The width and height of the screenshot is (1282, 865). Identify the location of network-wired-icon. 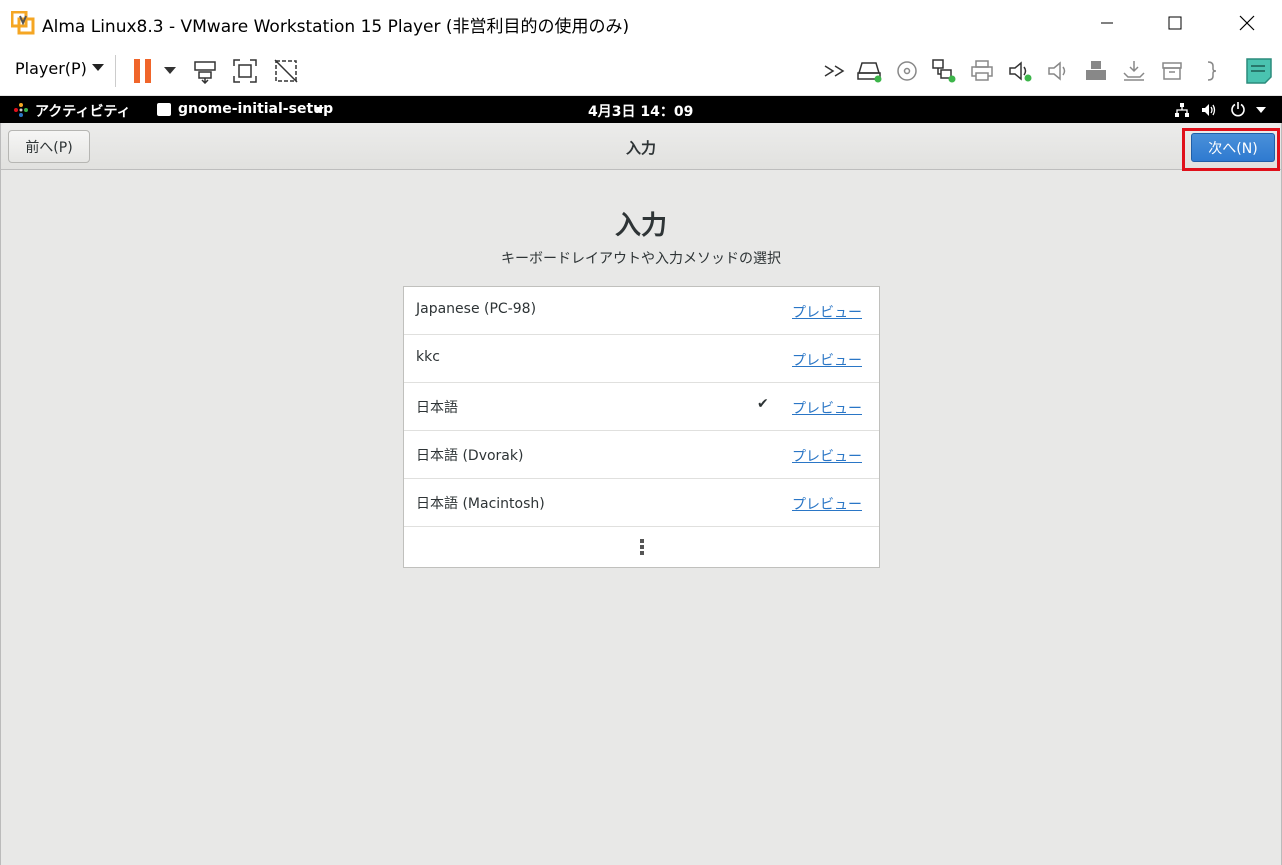
(1182, 110).